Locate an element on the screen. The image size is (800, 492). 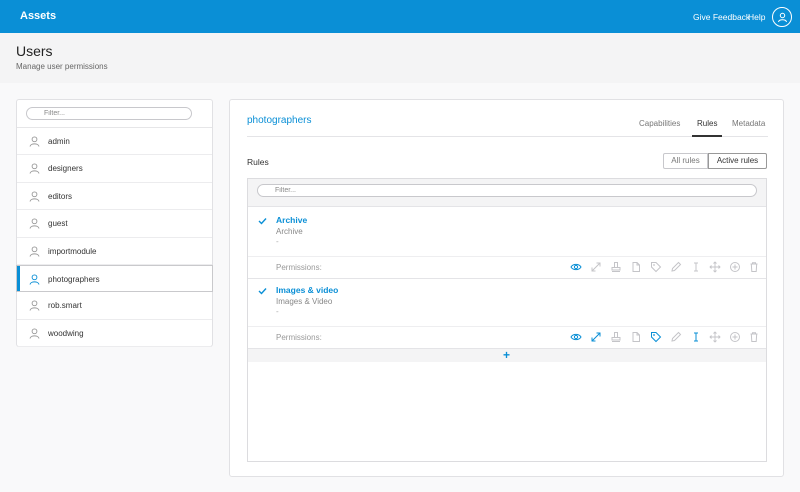
active-rules-toggle: Active rules is located at coordinates (737, 161).